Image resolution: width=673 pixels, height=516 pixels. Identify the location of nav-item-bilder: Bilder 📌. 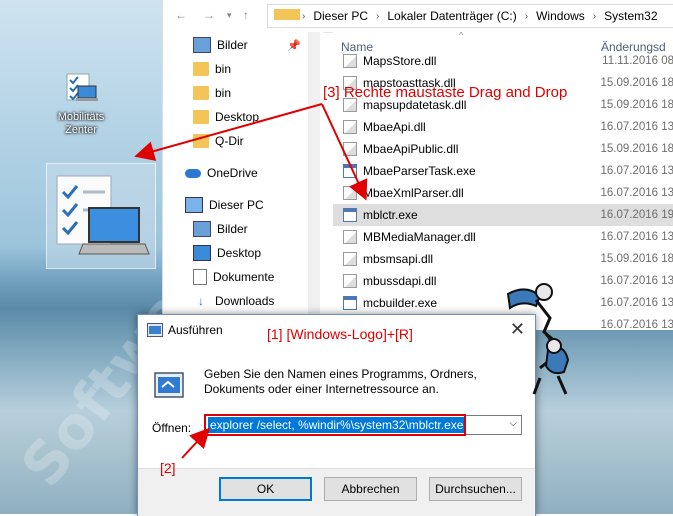
(247, 45).